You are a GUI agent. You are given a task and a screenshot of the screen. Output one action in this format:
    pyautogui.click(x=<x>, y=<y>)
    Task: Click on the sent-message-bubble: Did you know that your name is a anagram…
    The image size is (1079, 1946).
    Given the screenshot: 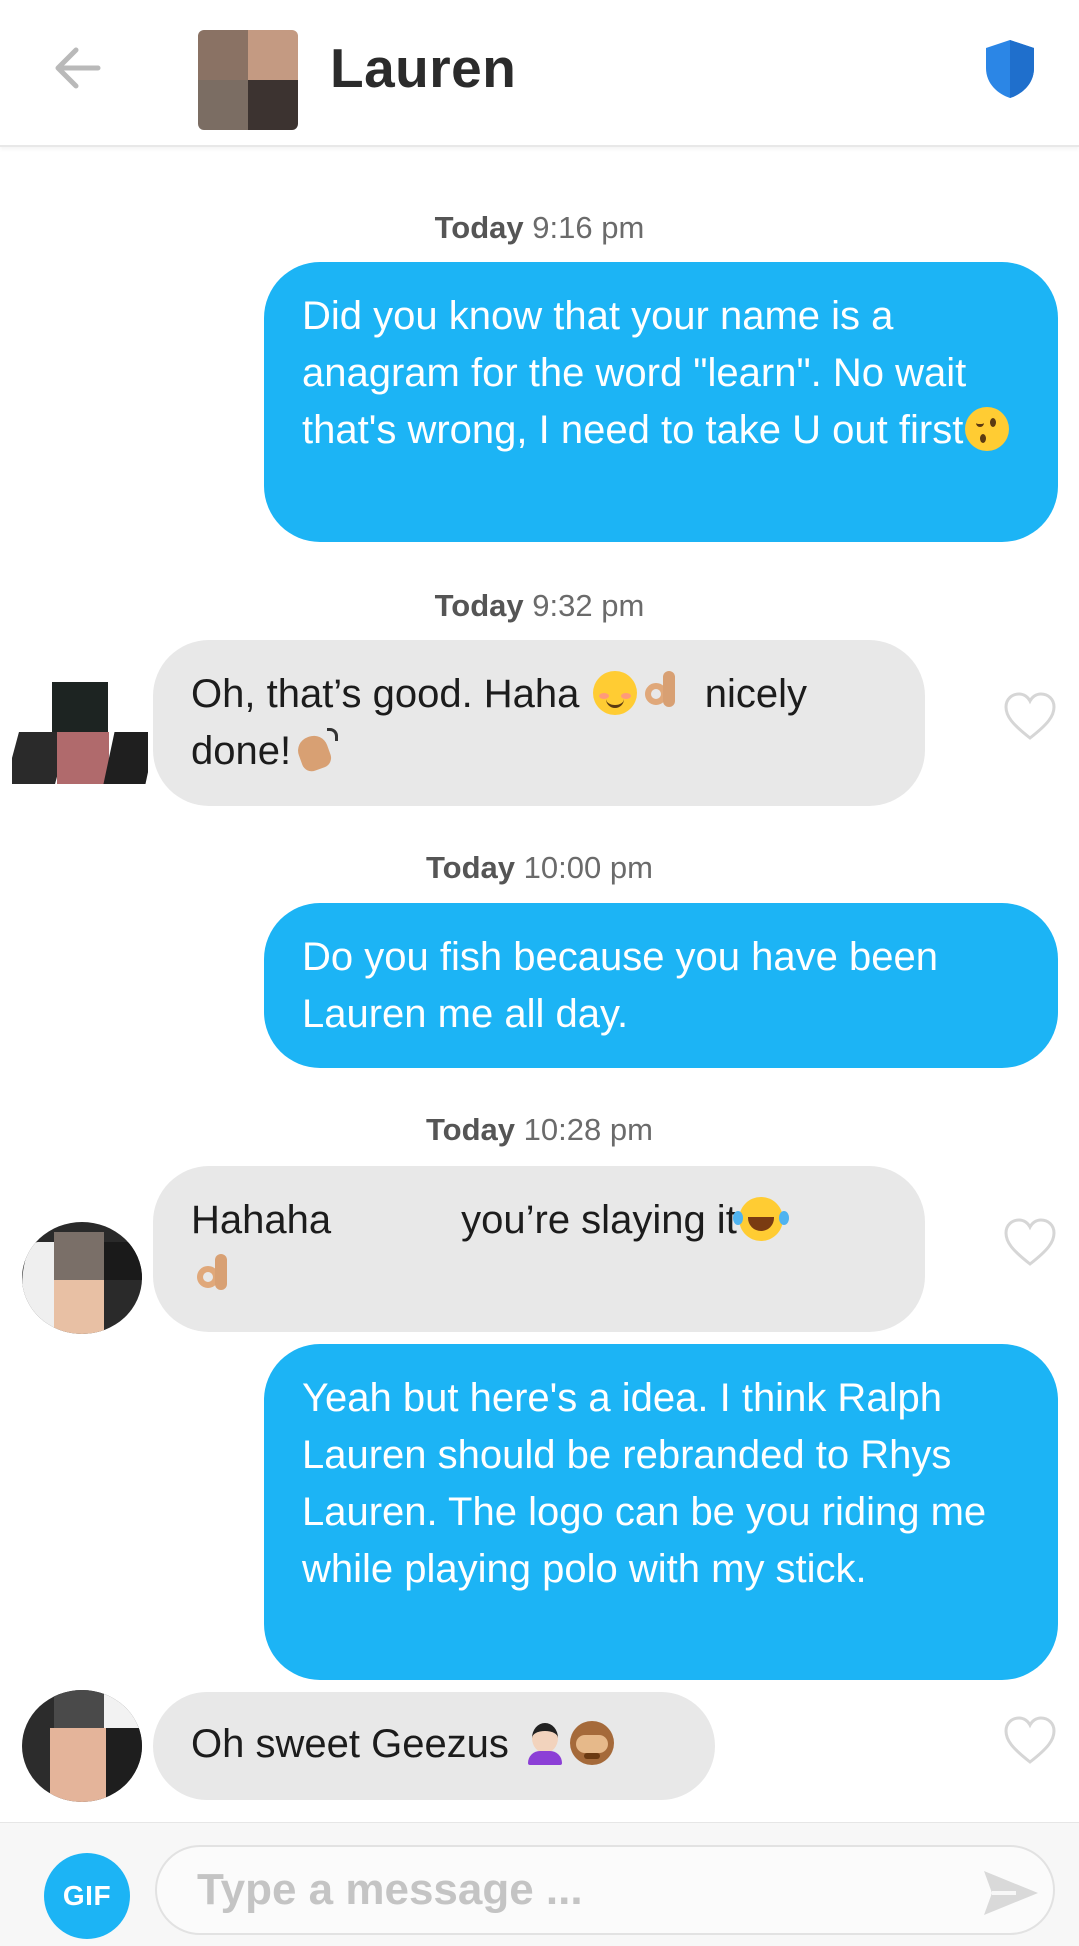 What is the action you would take?
    pyautogui.click(x=661, y=402)
    